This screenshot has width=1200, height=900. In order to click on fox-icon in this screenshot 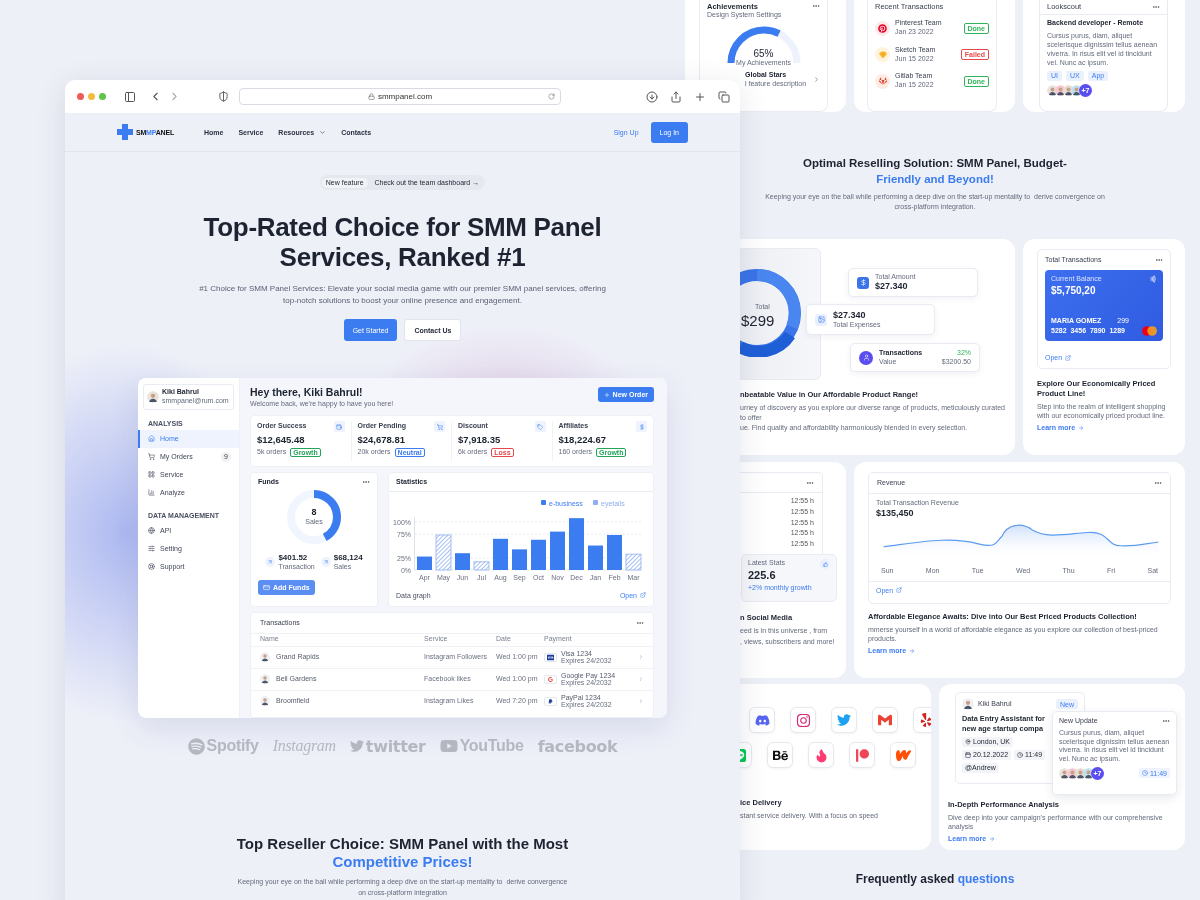, I will do `click(882, 81)`.